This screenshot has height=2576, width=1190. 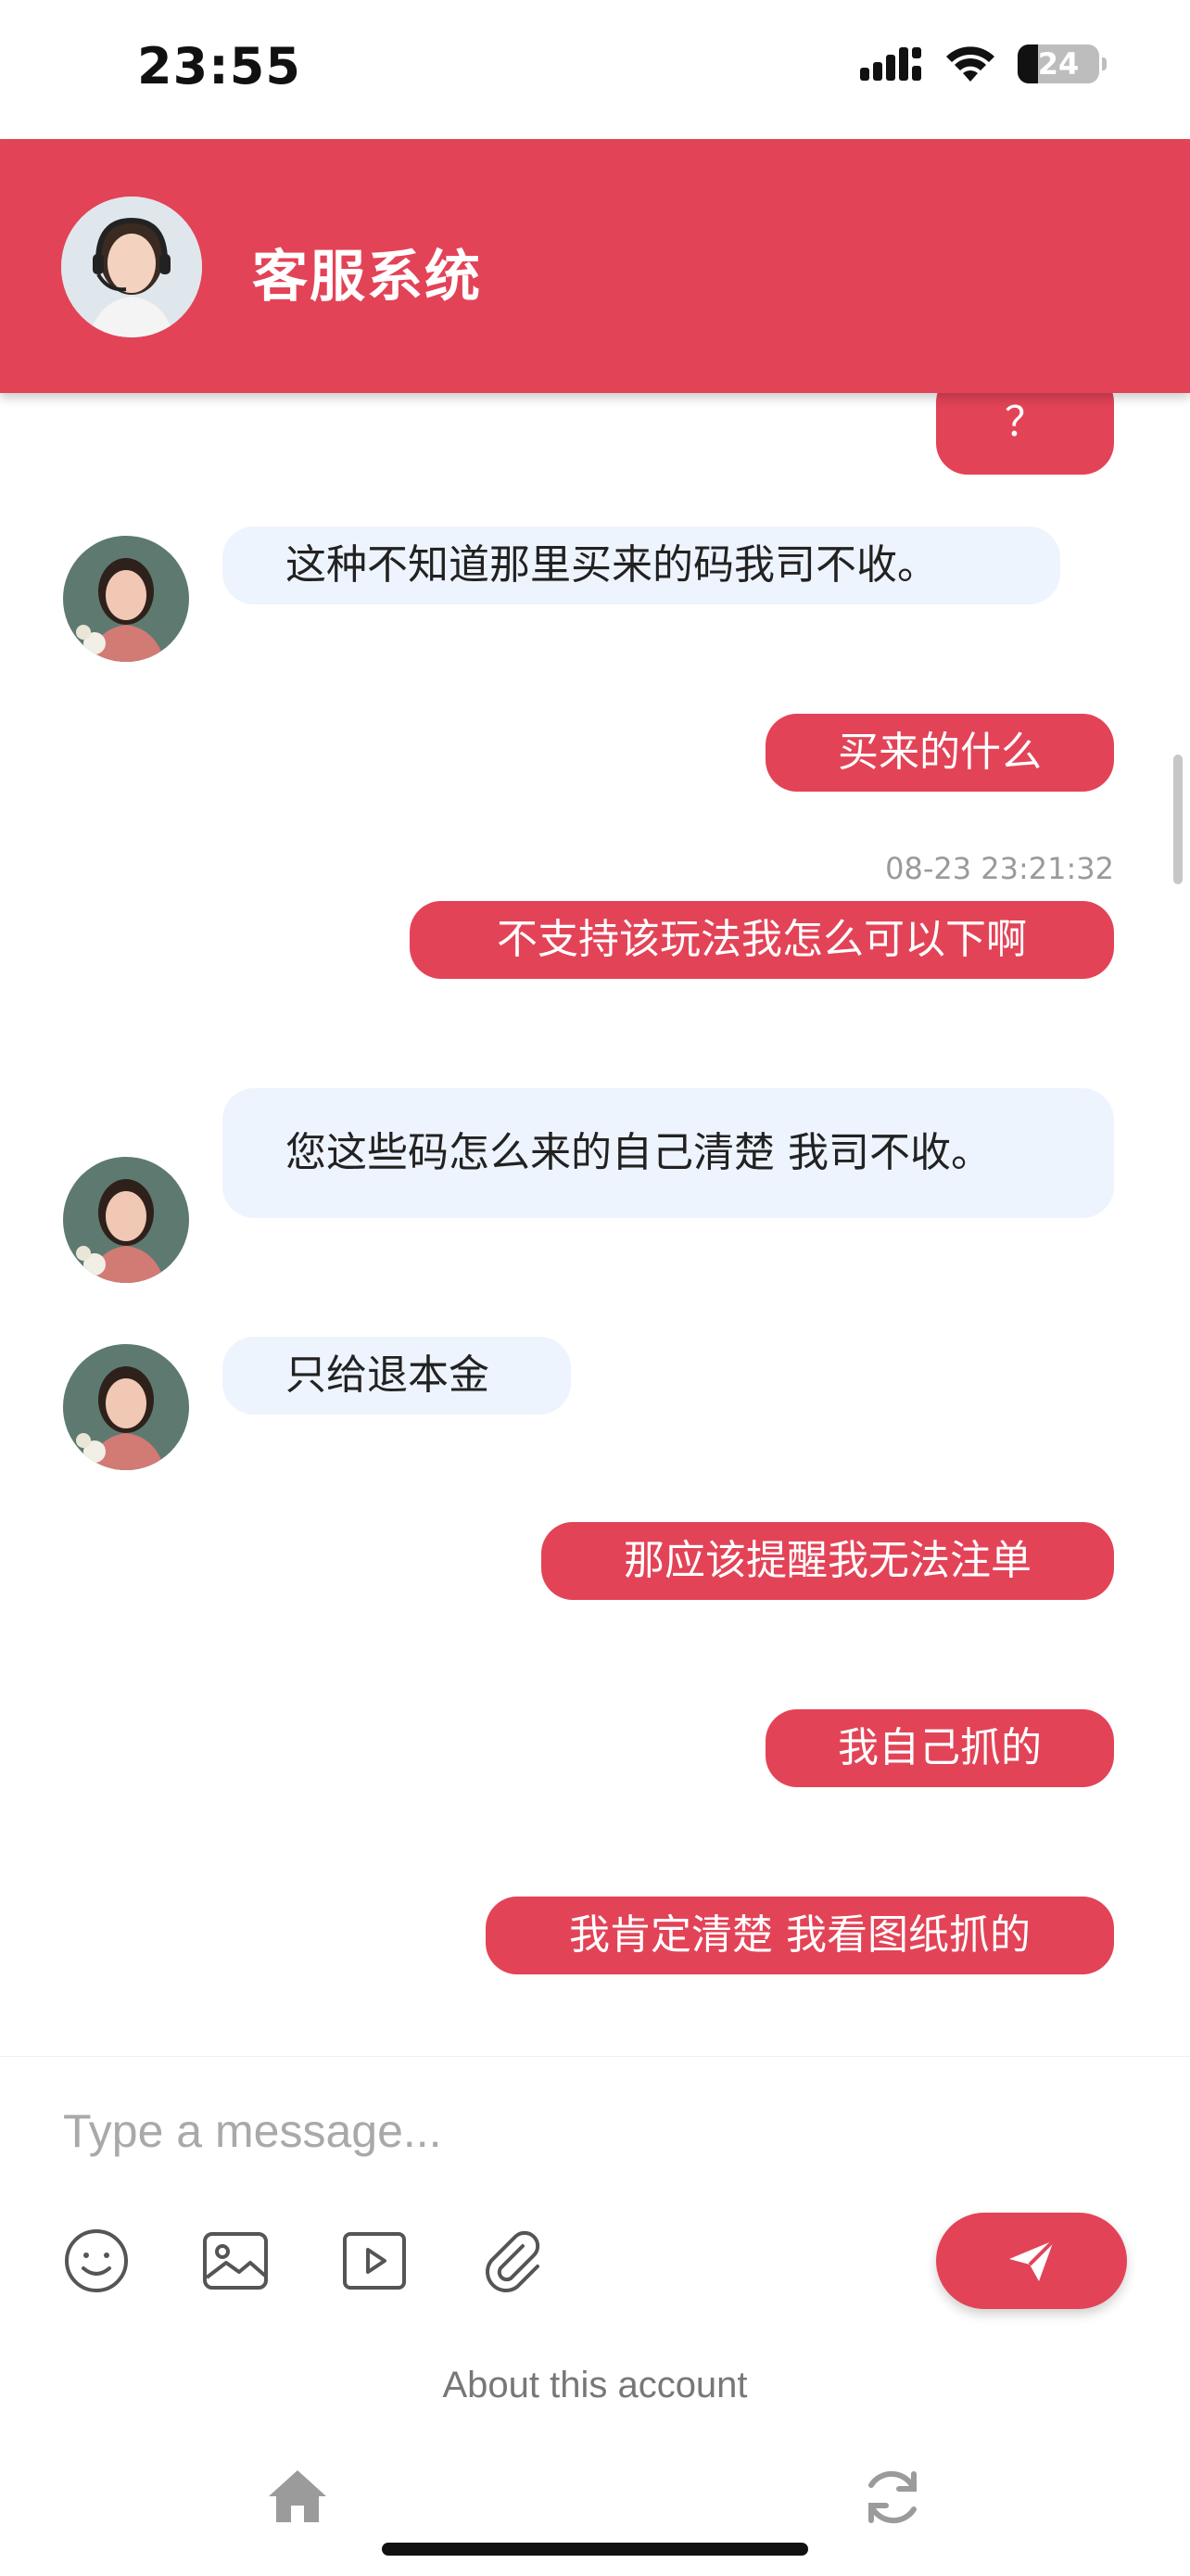 What do you see at coordinates (367, 277) in the screenshot?
I see `header-title: 客服系统` at bounding box center [367, 277].